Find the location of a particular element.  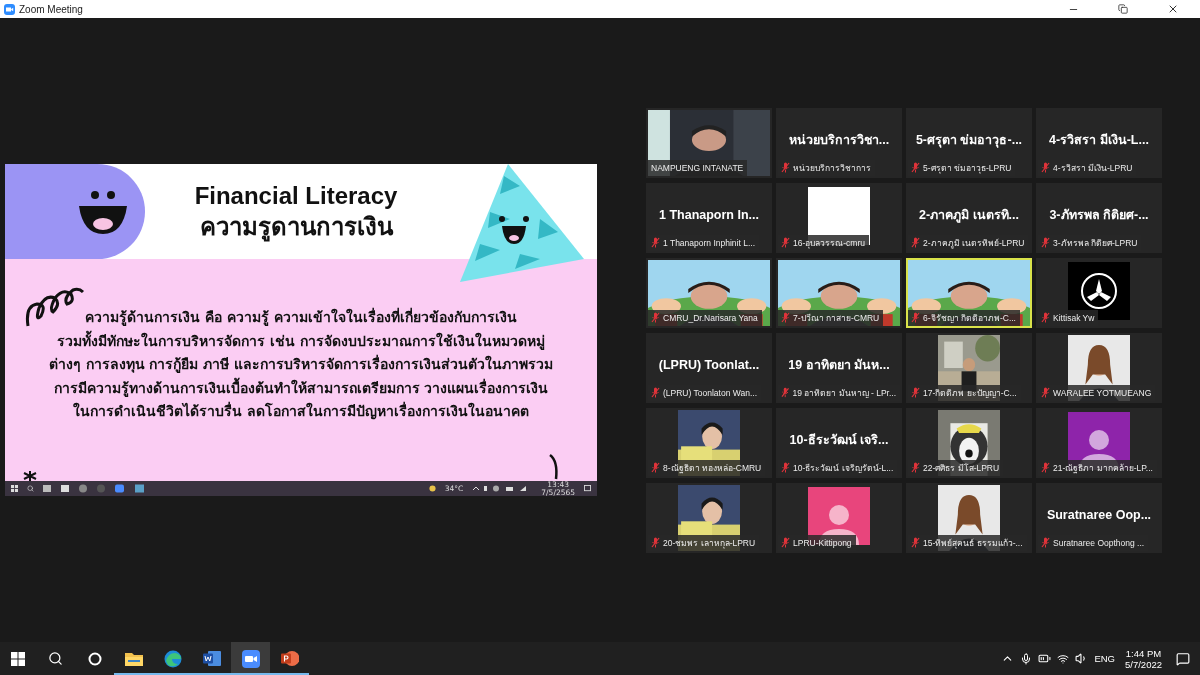

presentation-icon is located at coordinates (289, 658).